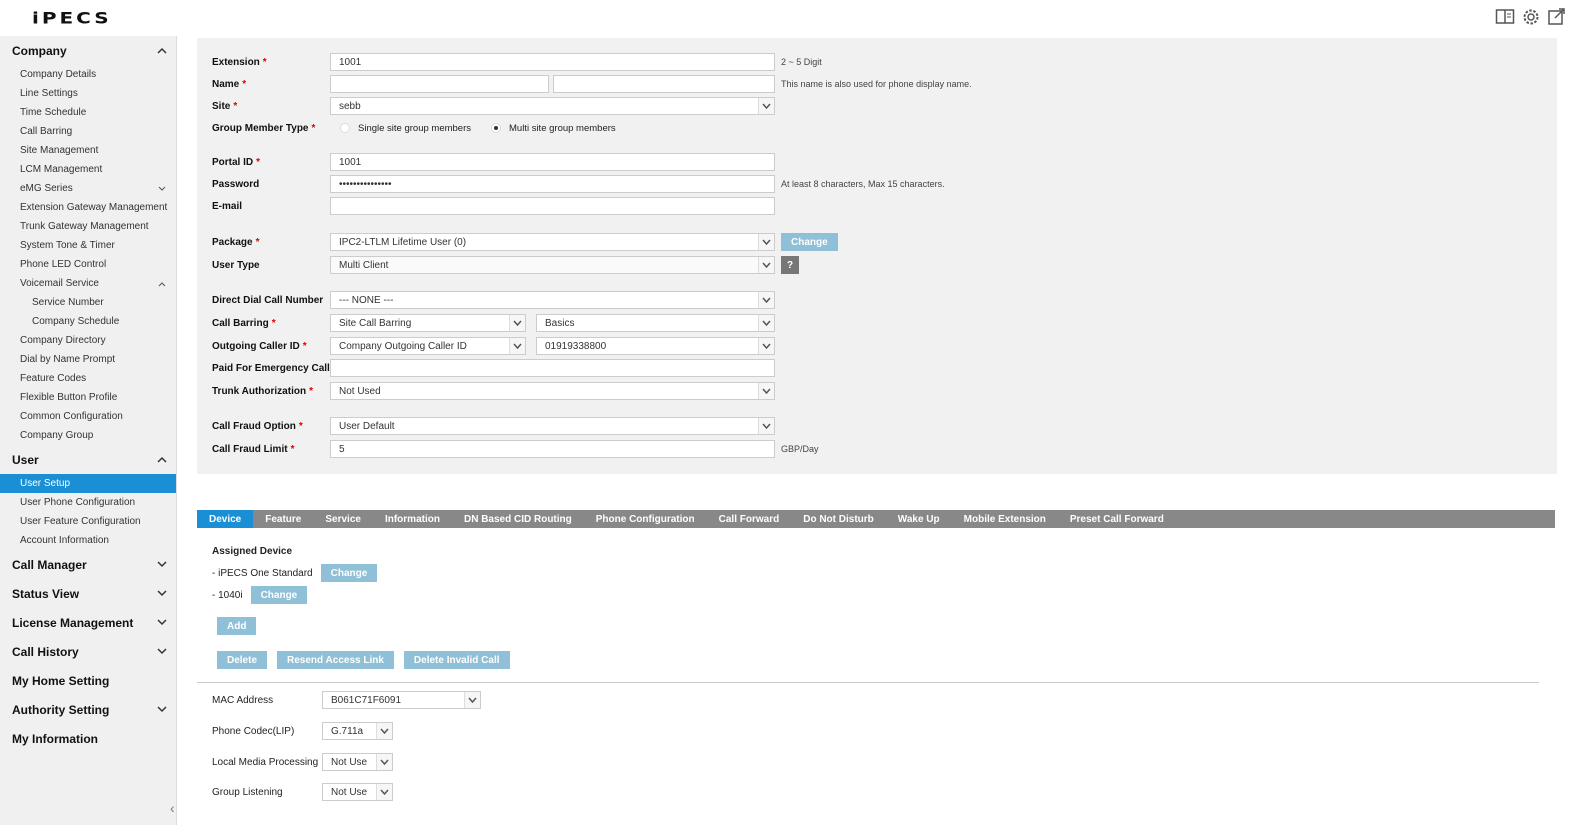  I want to click on outgoing-cid-type-select: Company Outgoing Caller ID, so click(428, 346).